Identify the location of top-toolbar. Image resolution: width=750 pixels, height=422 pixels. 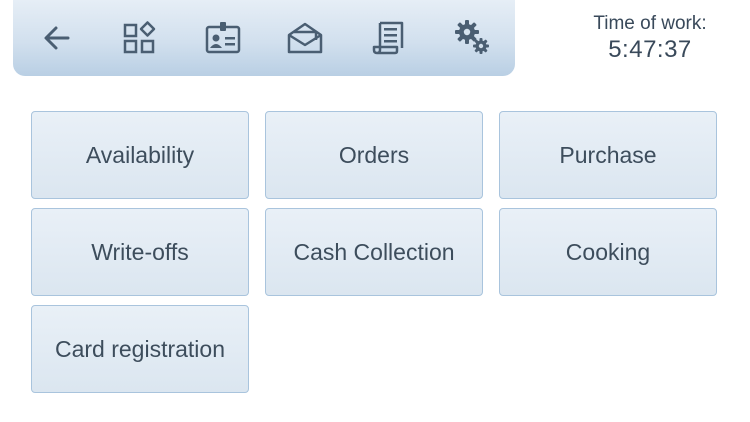
(264, 38).